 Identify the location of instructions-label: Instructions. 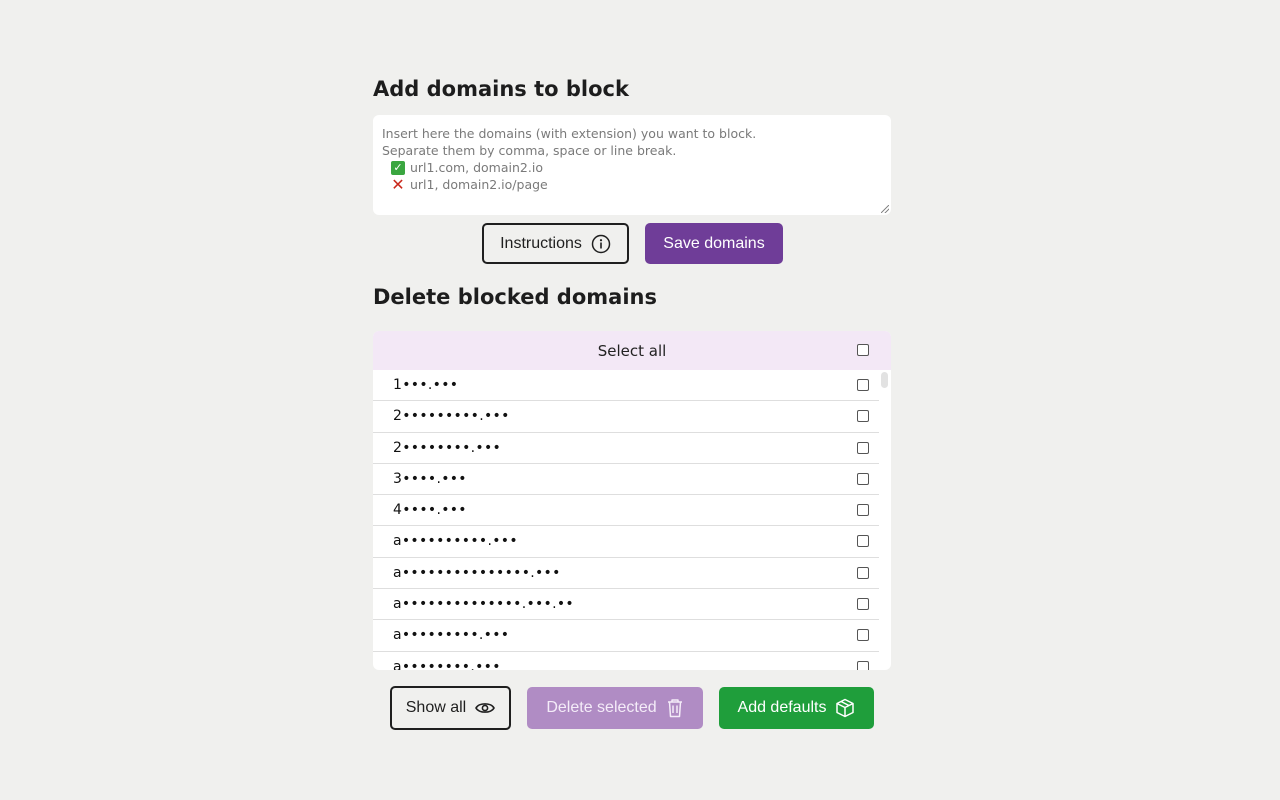
(541, 243).